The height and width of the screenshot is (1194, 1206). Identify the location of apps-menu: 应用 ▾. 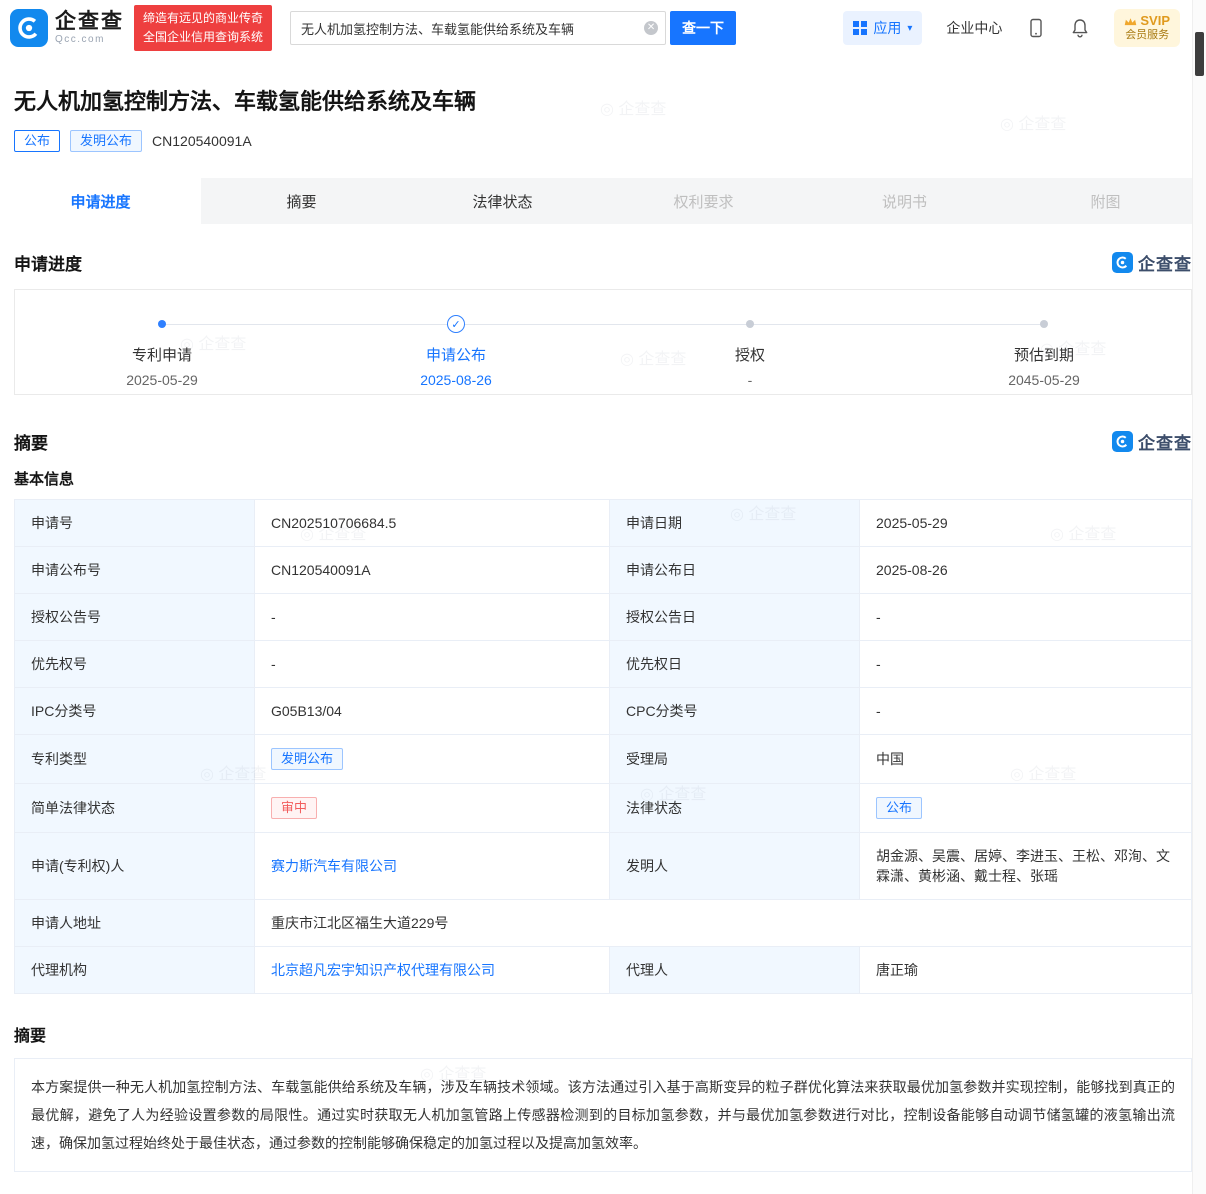
(883, 28).